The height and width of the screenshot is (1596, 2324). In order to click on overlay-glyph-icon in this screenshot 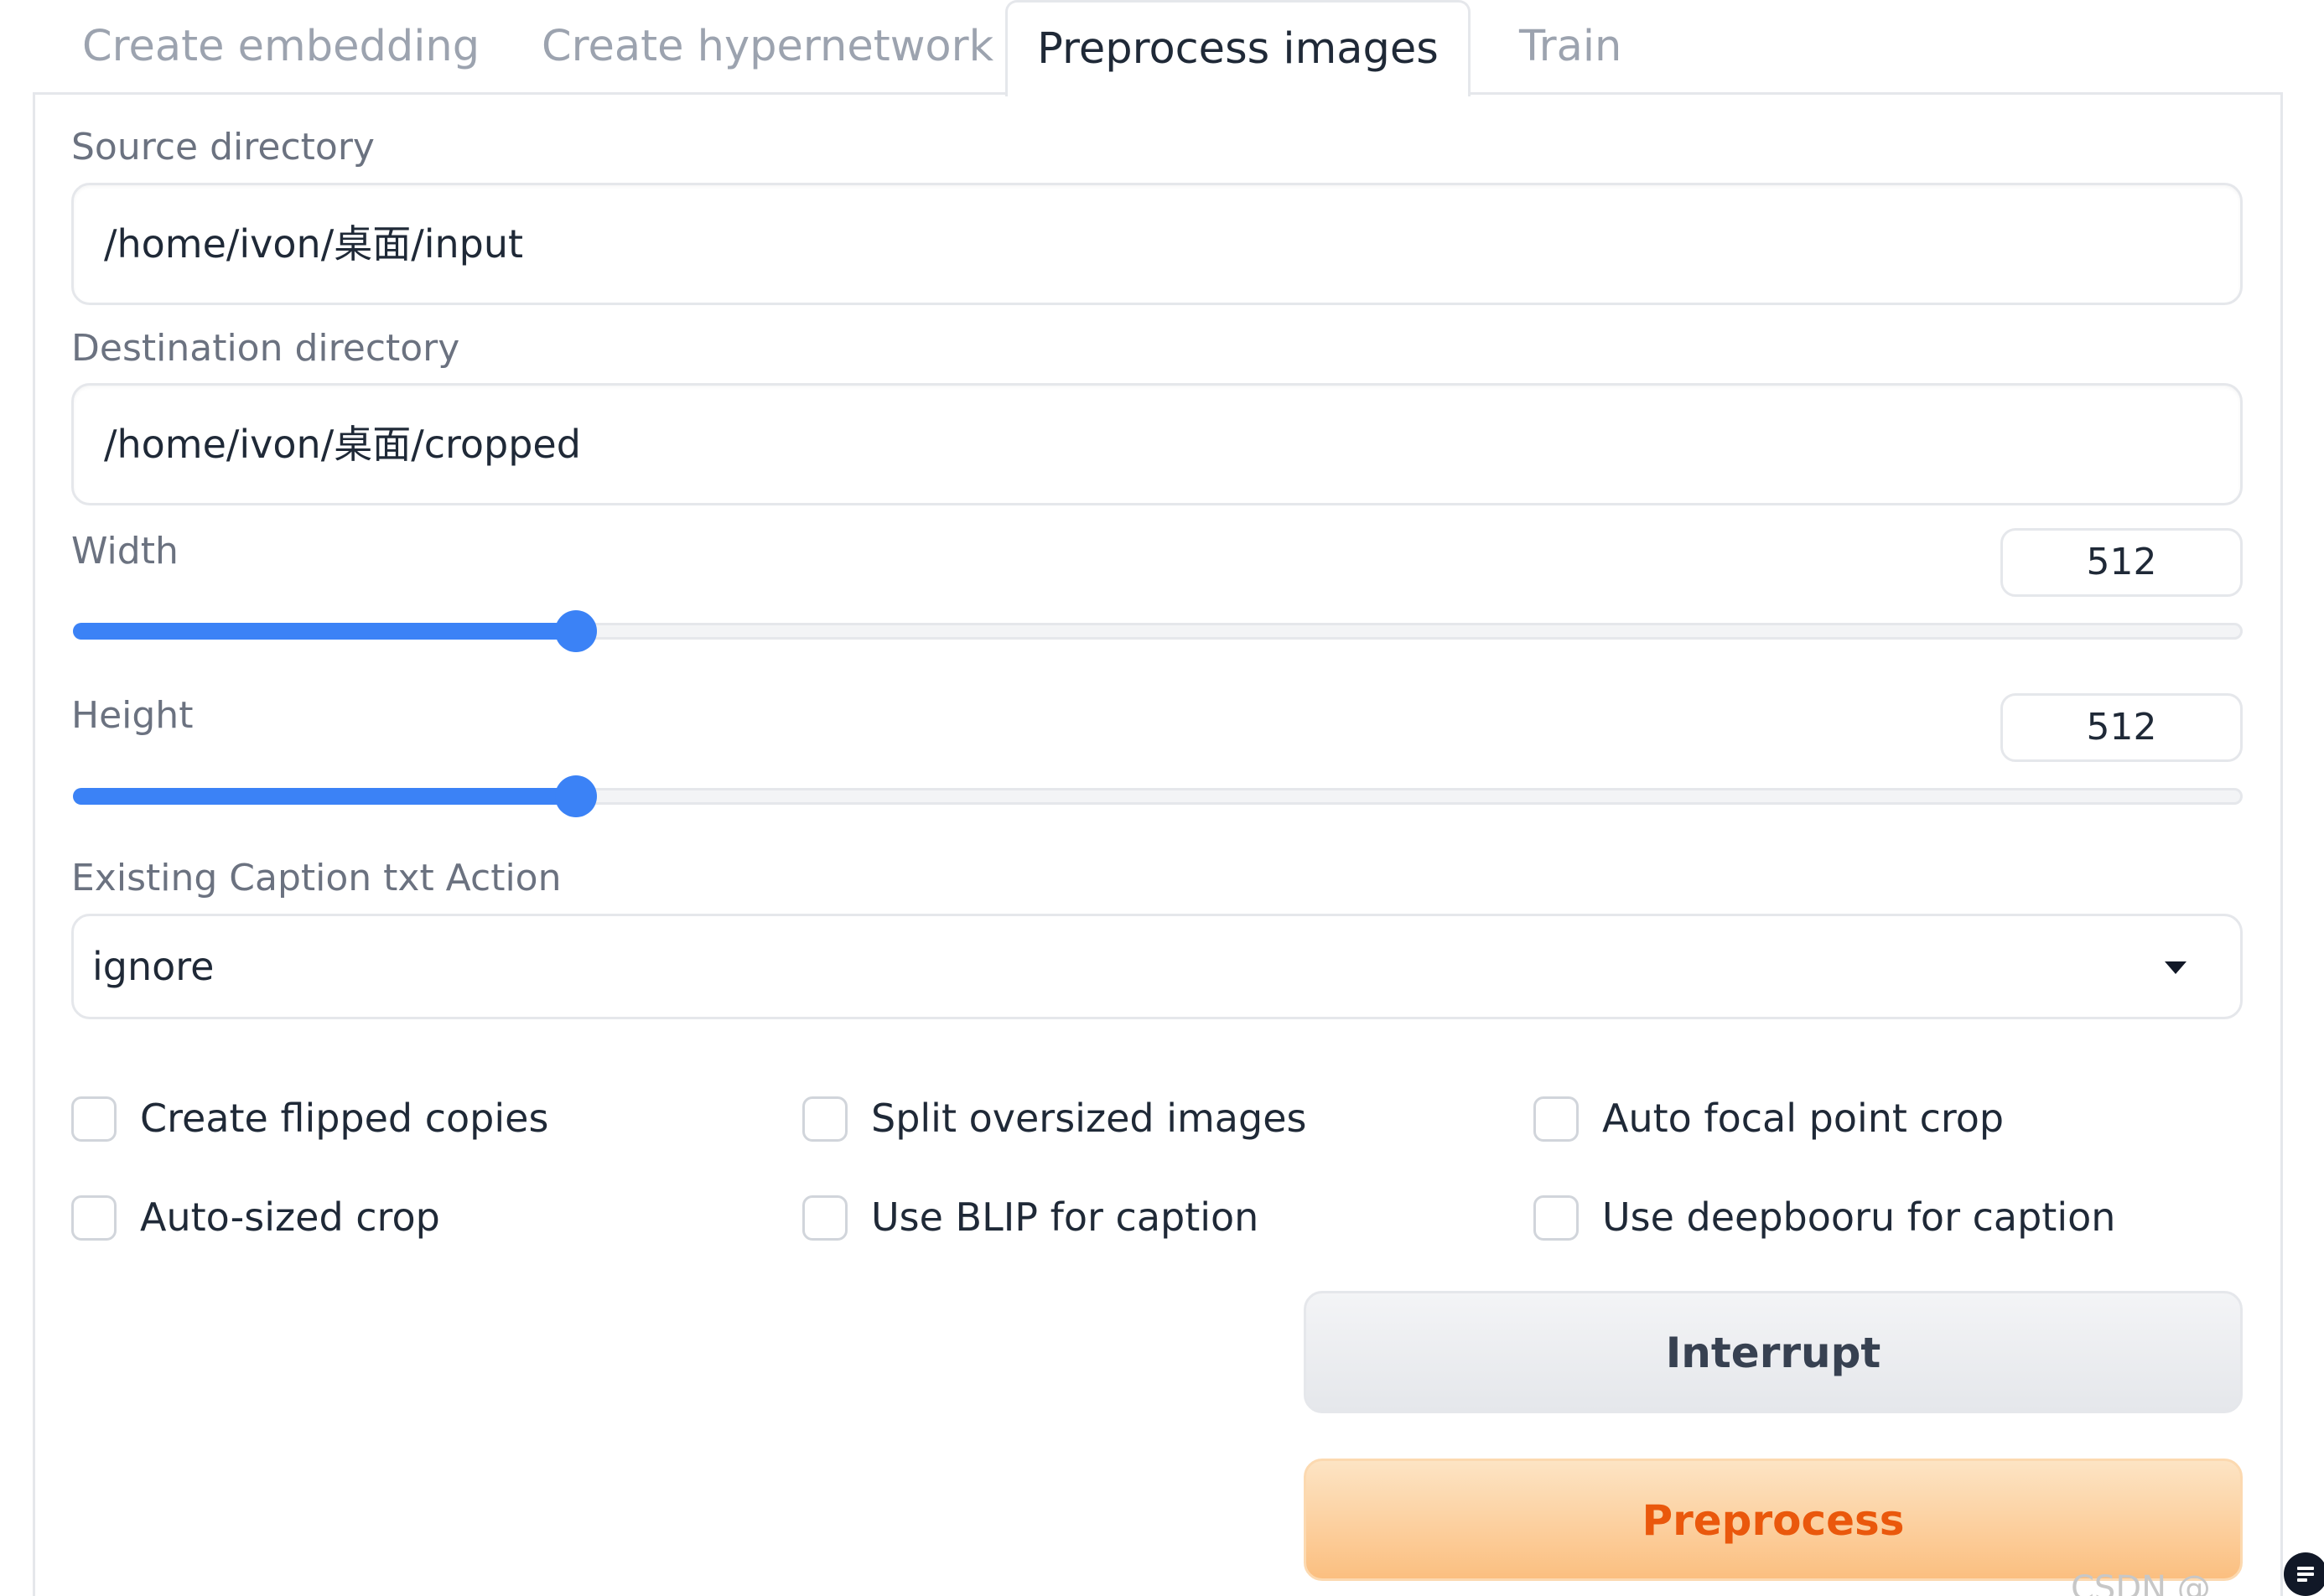, I will do `click(2305, 1574)`.